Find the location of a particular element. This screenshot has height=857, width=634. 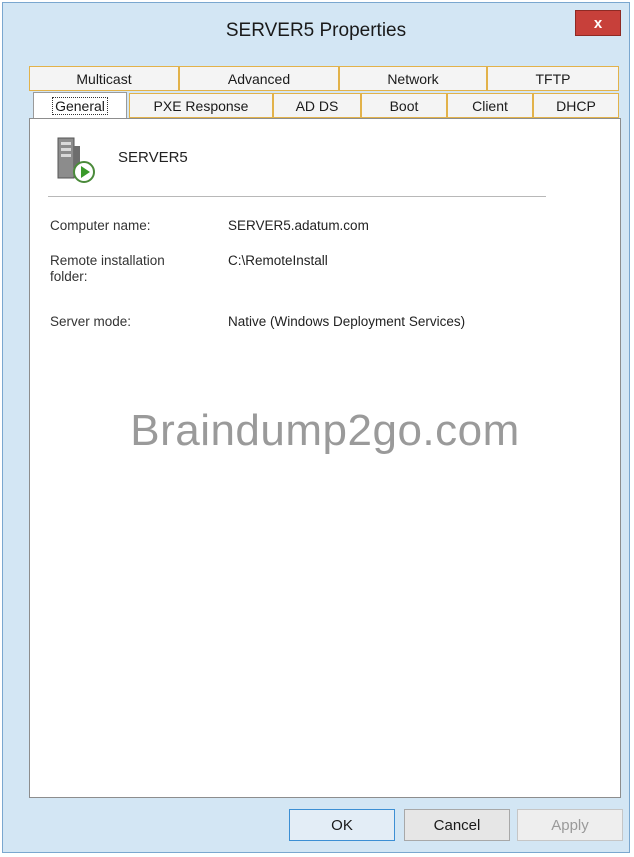

close-icon: x is located at coordinates (598, 23).